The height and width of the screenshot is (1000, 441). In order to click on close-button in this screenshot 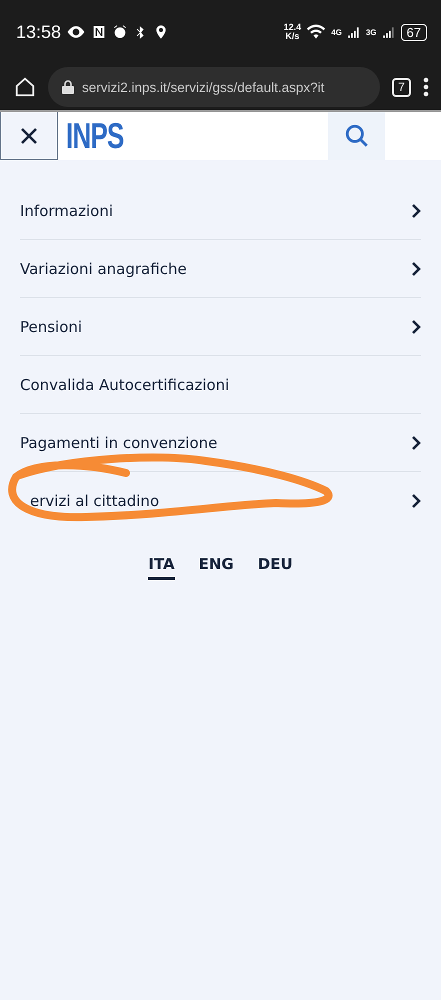, I will do `click(29, 136)`.